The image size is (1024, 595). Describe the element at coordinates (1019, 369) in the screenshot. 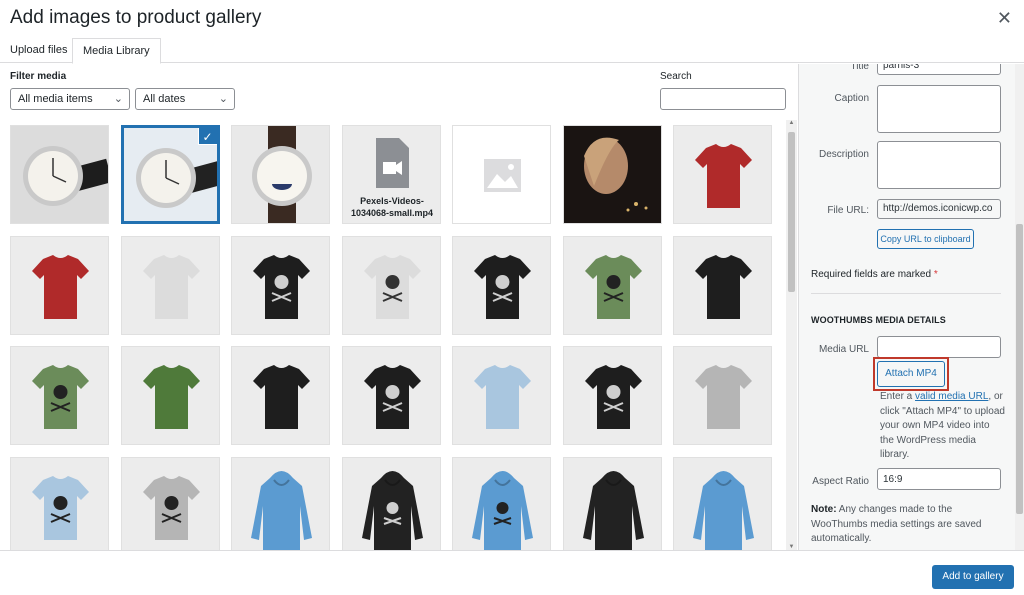

I see `sidebar-scroll-thumb` at that location.